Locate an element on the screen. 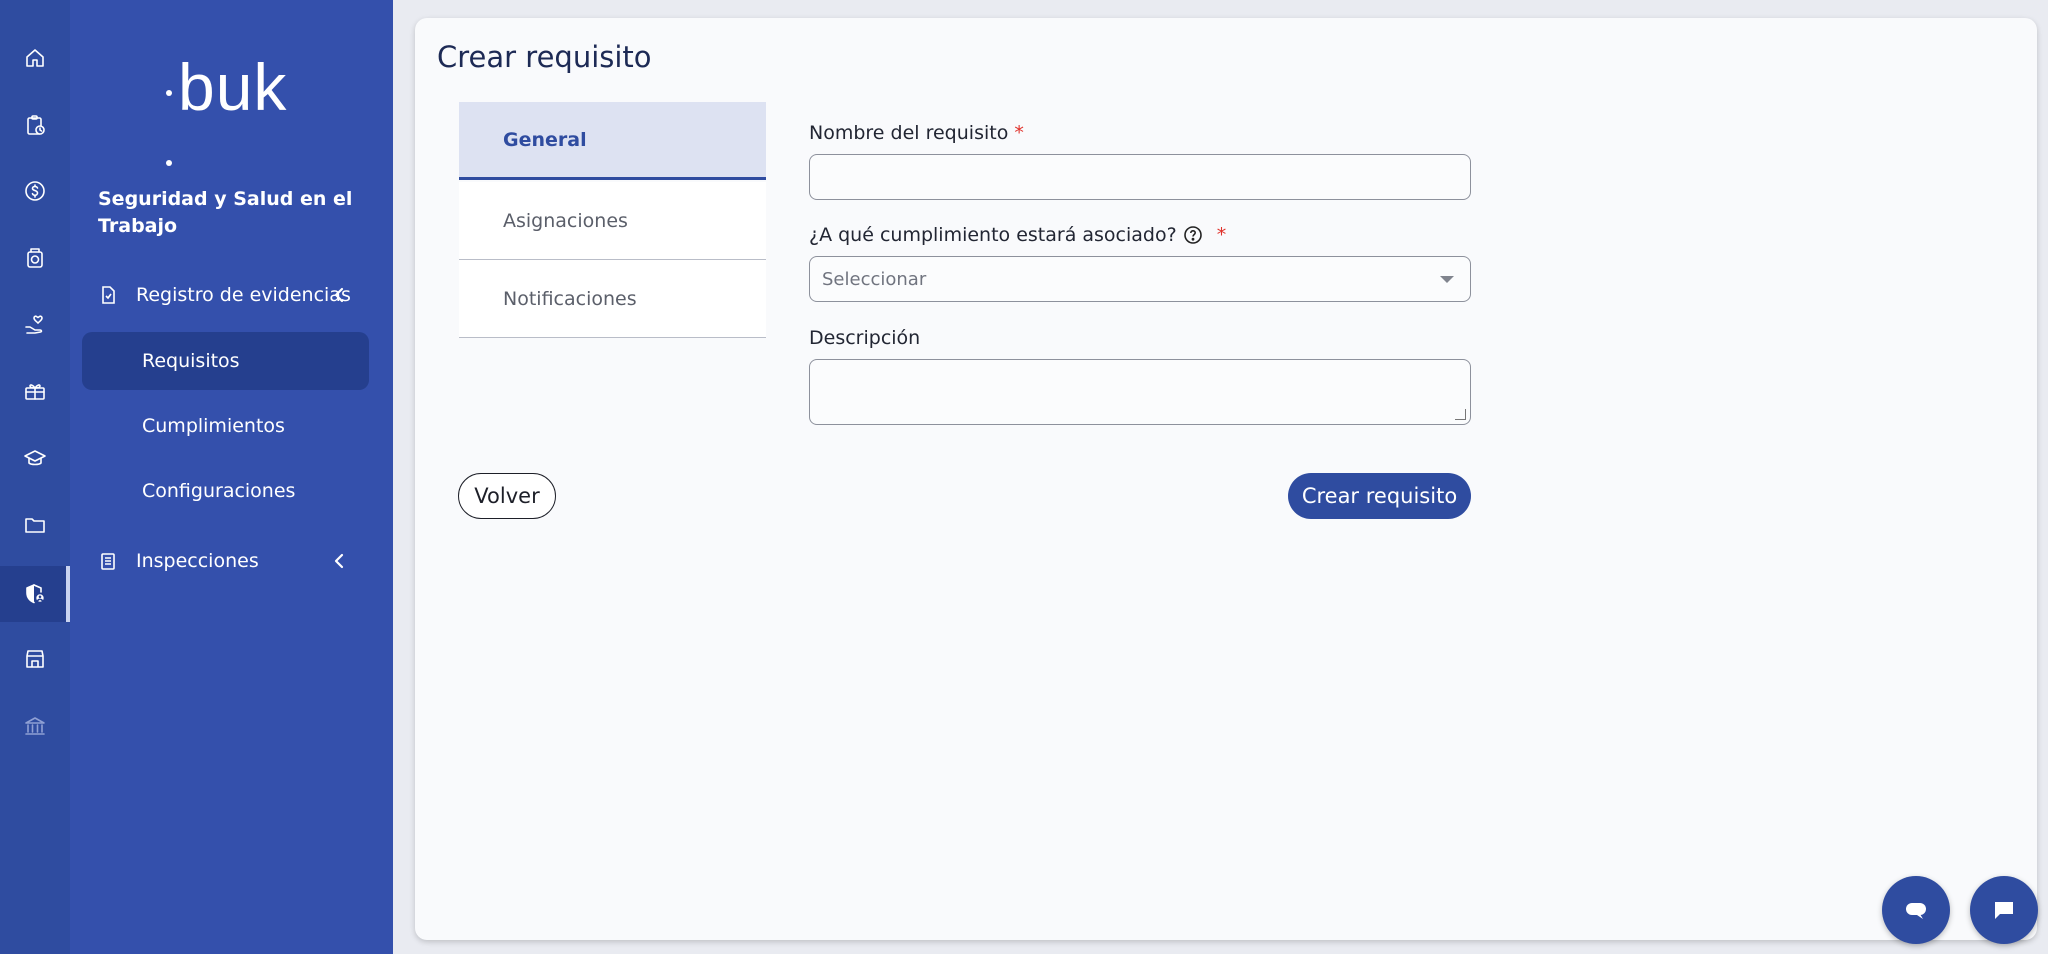  nav-group-registro-evidencias: Registro de evidencias is located at coordinates (233, 295).